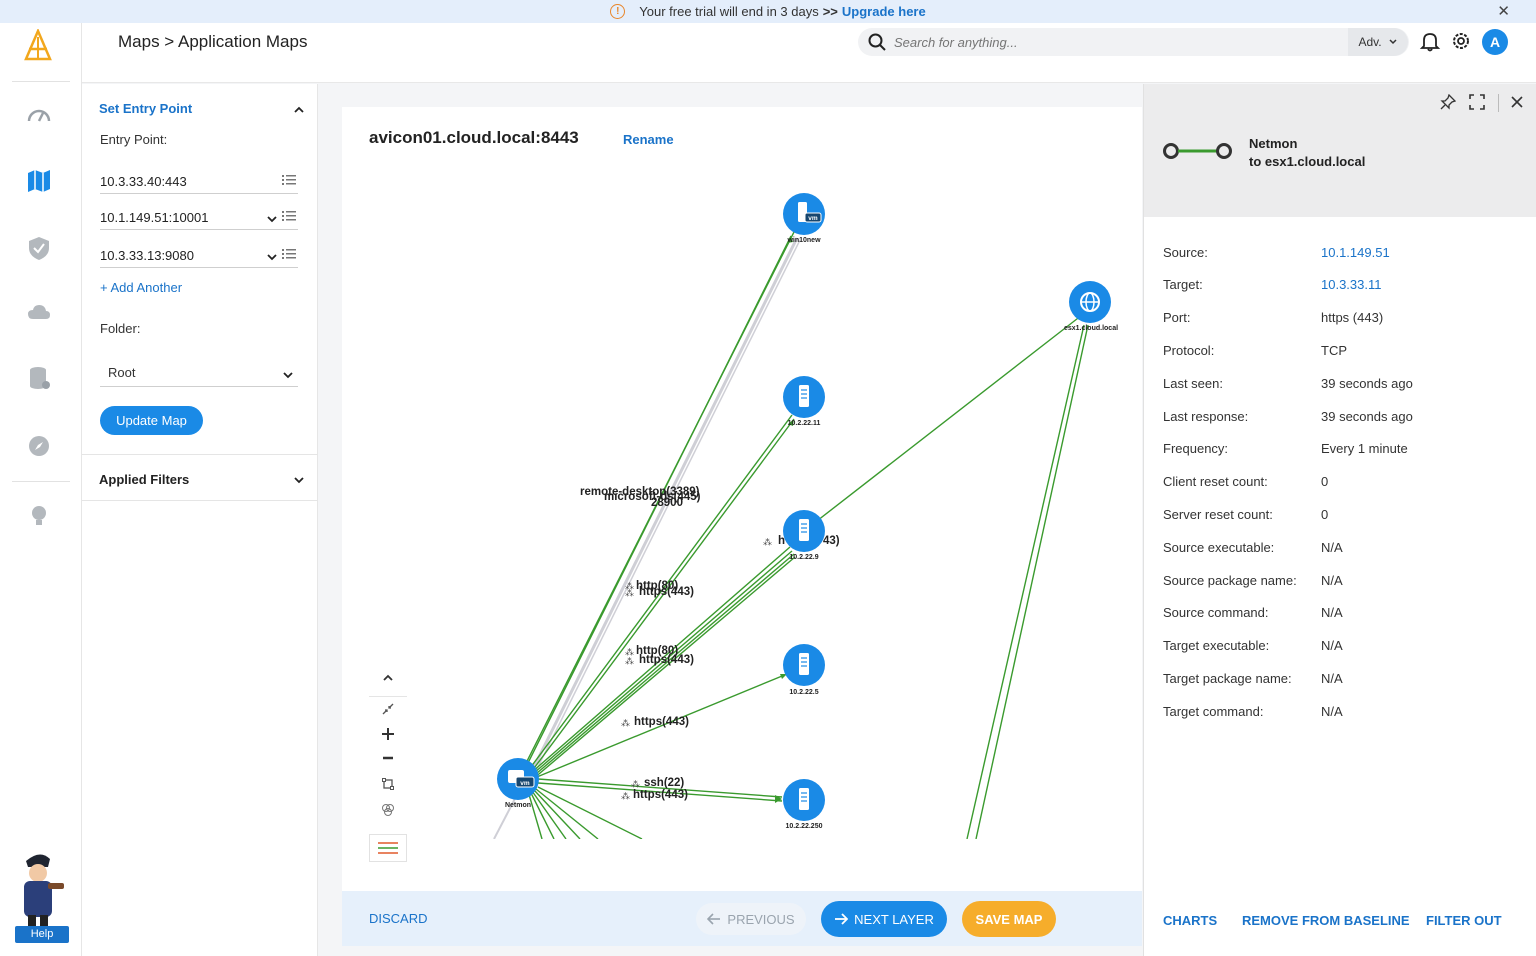 The width and height of the screenshot is (1536, 956). I want to click on search-bar, so click(1133, 42).